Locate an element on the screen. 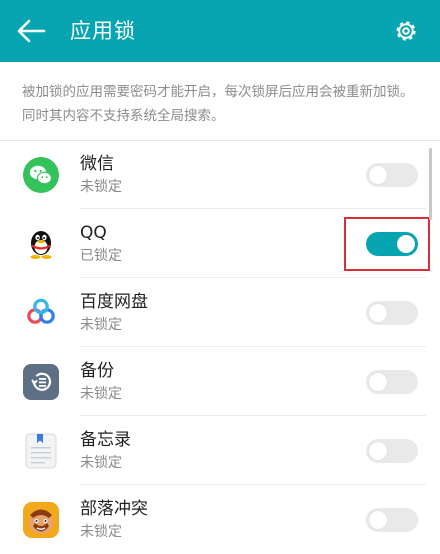 The height and width of the screenshot is (554, 440). app-name: 部落冲突 is located at coordinates (114, 509).